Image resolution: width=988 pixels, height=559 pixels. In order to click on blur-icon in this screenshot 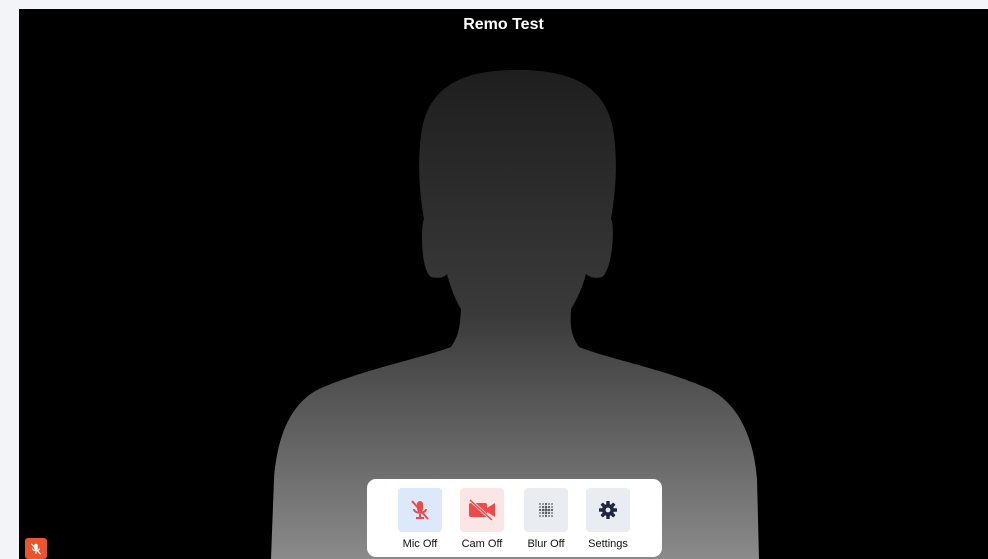, I will do `click(546, 510)`.